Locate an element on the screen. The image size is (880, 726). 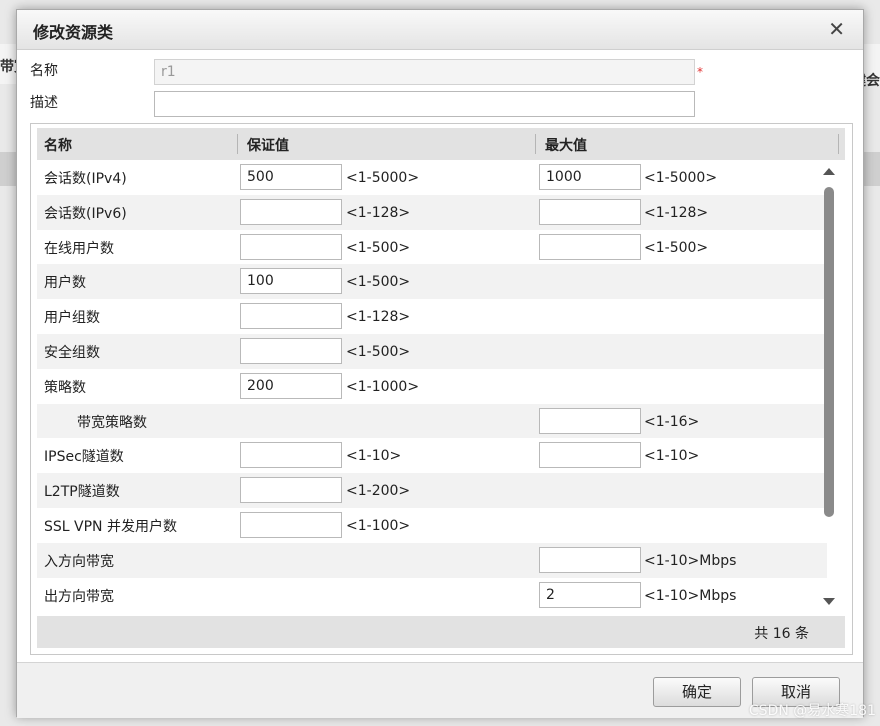
table-row: 安全组数 <1-500> is located at coordinates (432, 351).